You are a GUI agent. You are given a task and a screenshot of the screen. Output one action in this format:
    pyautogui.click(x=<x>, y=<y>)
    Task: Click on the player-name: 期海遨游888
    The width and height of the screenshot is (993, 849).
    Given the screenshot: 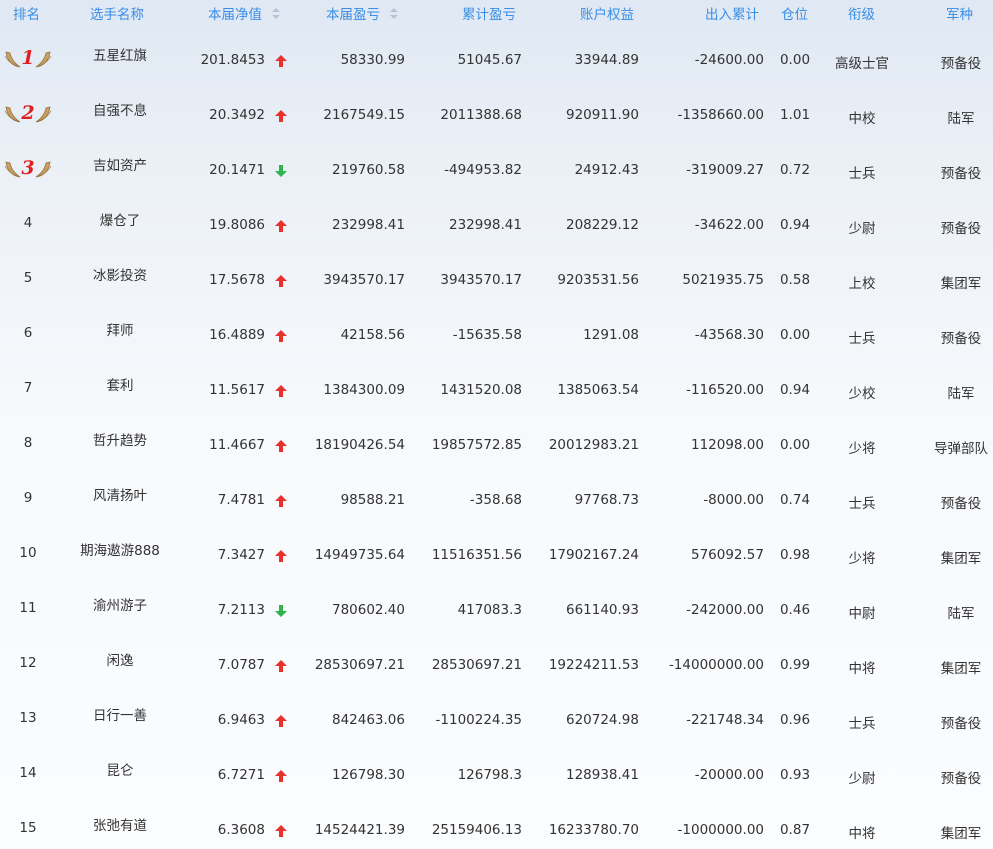 What is the action you would take?
    pyautogui.click(x=120, y=549)
    